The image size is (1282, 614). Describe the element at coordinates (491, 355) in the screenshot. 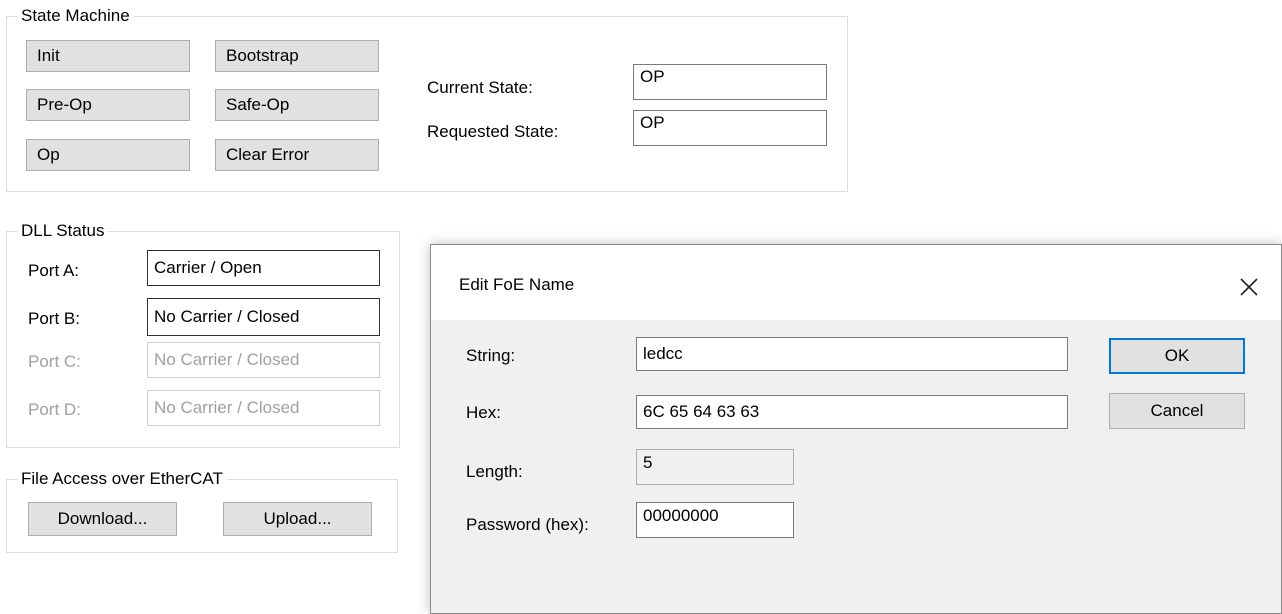

I see `string-label: String:` at that location.